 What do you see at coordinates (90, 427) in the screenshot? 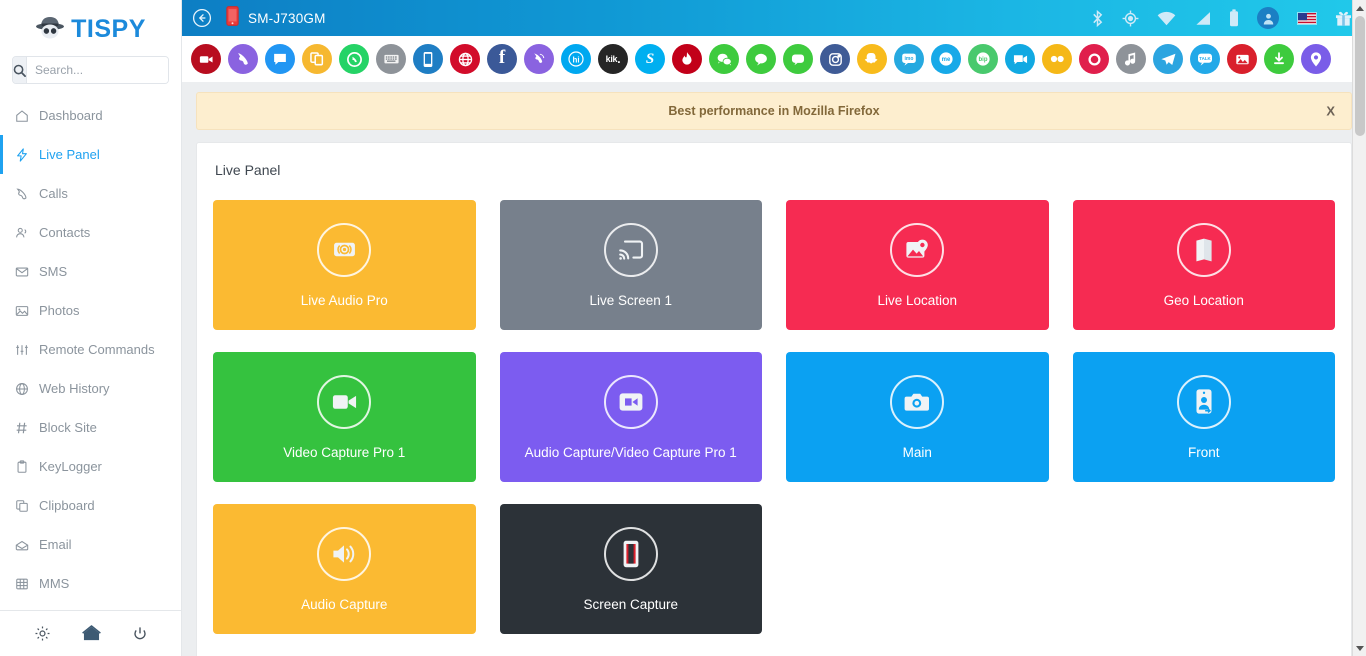
I see `sidebar-item-block-site: Block Site` at bounding box center [90, 427].